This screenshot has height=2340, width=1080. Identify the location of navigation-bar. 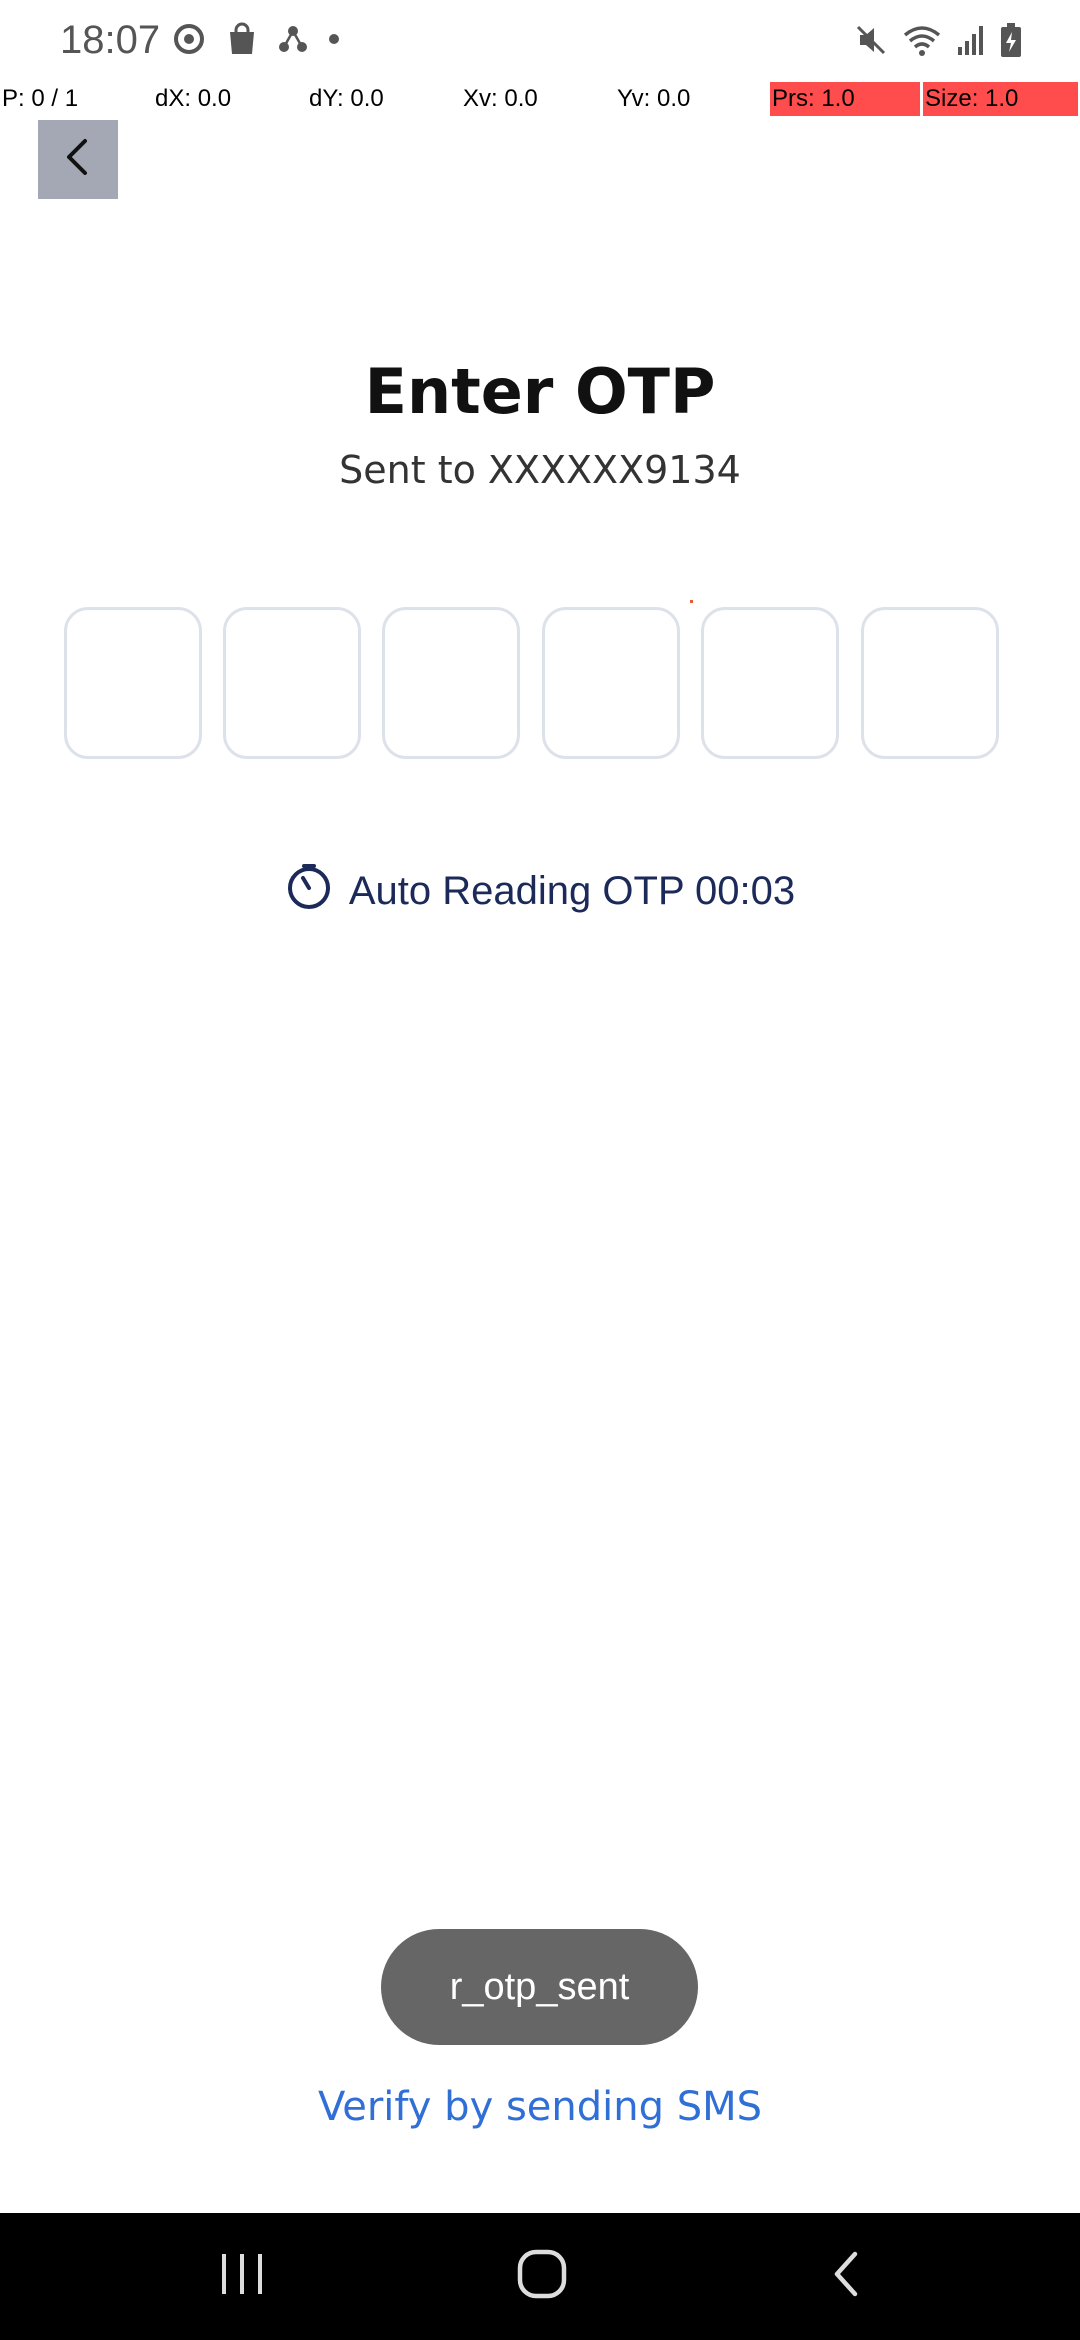
(540, 2276).